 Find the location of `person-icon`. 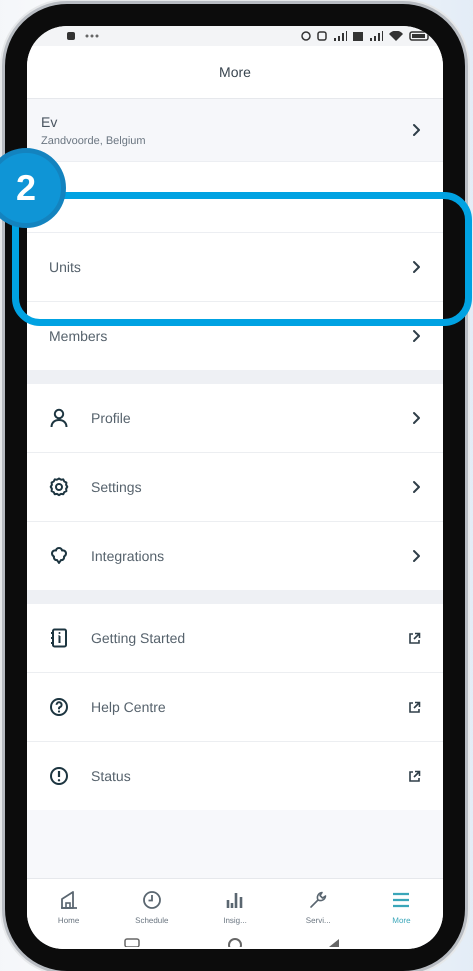

person-icon is located at coordinates (59, 418).